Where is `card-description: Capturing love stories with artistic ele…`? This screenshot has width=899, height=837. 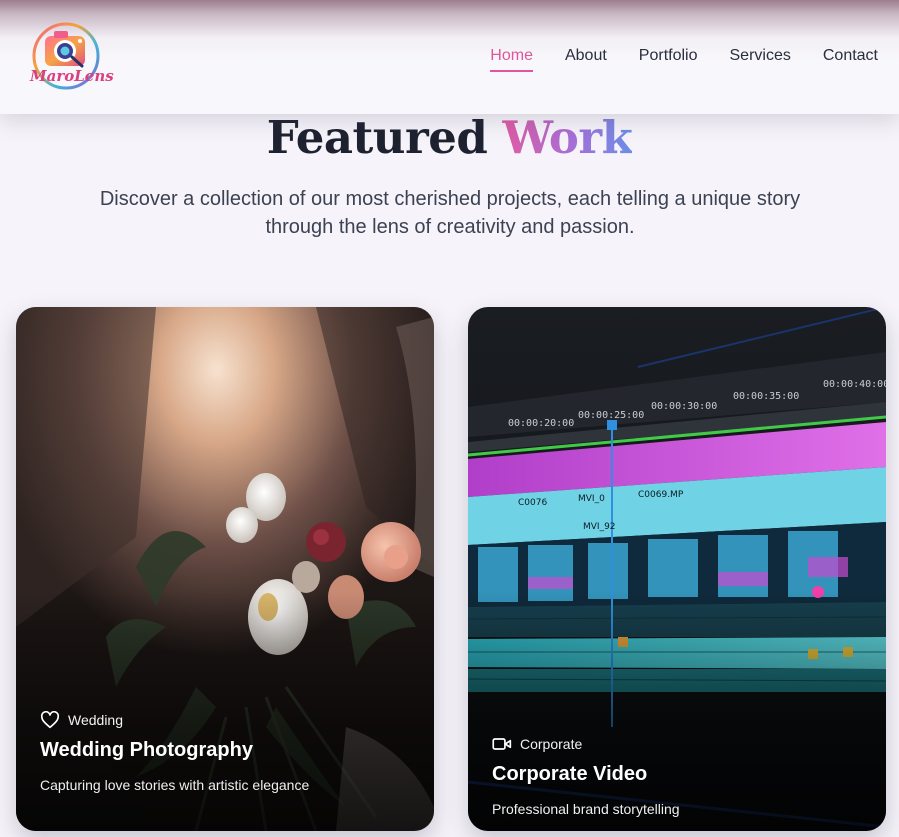 card-description: Capturing love stories with artistic ele… is located at coordinates (175, 785).